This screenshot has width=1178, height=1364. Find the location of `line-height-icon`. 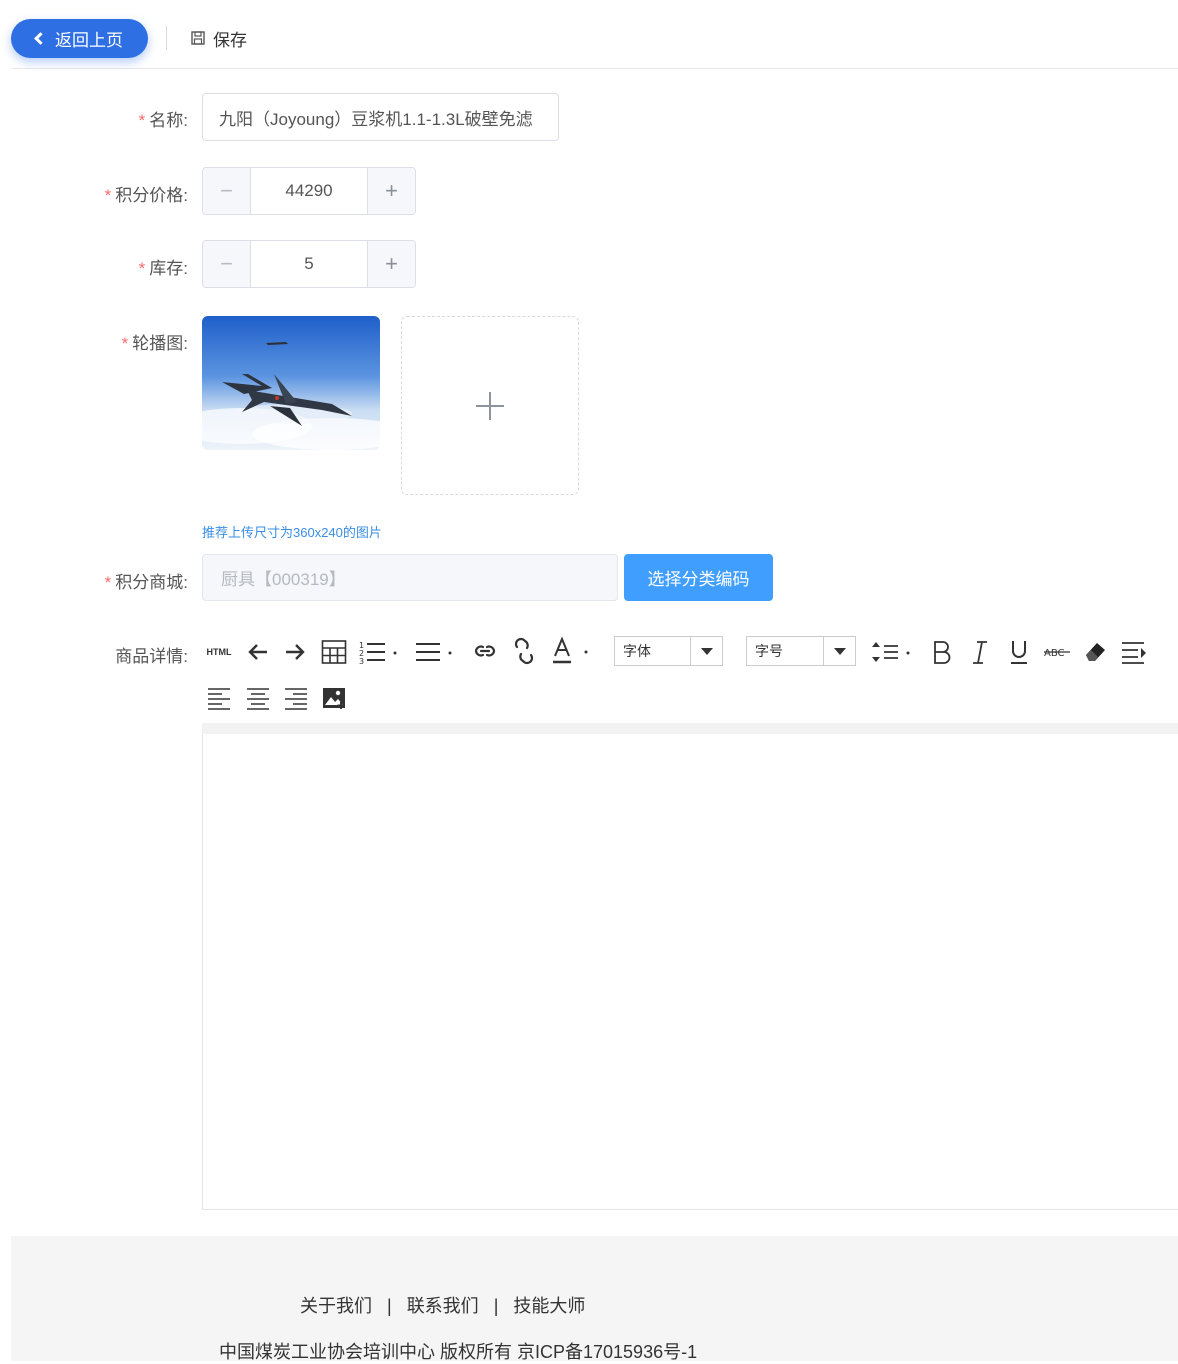

line-height-icon is located at coordinates (893, 652).